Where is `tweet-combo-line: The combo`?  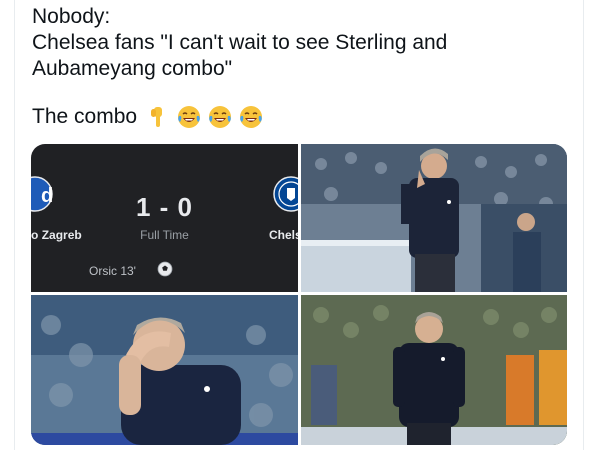
tweet-combo-line: The combo is located at coordinates (147, 117).